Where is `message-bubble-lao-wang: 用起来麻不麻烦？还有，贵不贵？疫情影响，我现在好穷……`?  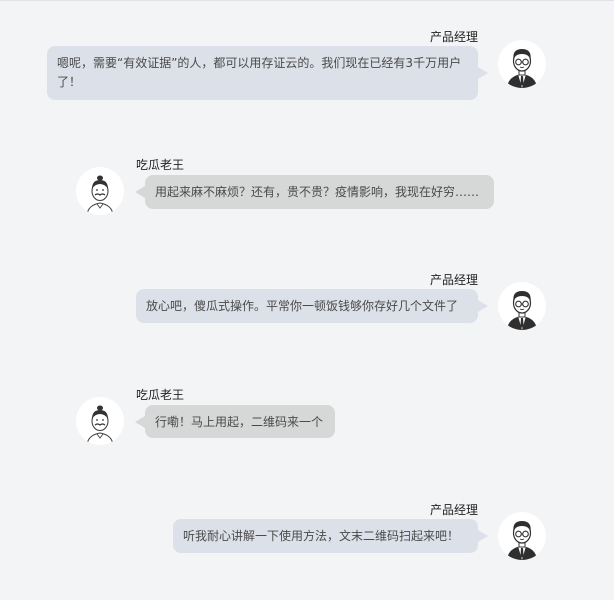 message-bubble-lao-wang: 用起来麻不麻烦？还有，贵不贵？疫情影响，我现在好穷…… is located at coordinates (314, 192).